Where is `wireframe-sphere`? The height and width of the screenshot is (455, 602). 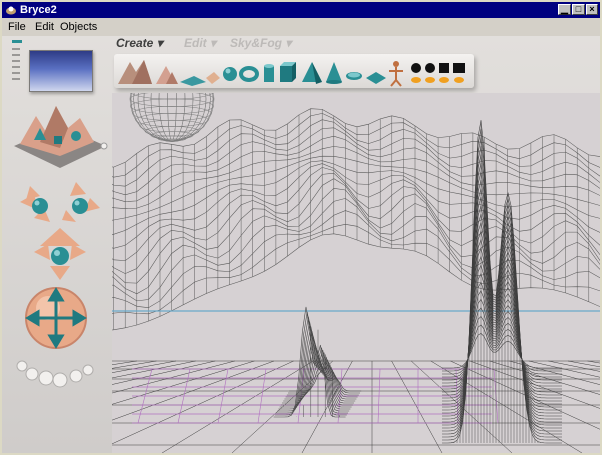
wireframe-sphere is located at coordinates (172, 117).